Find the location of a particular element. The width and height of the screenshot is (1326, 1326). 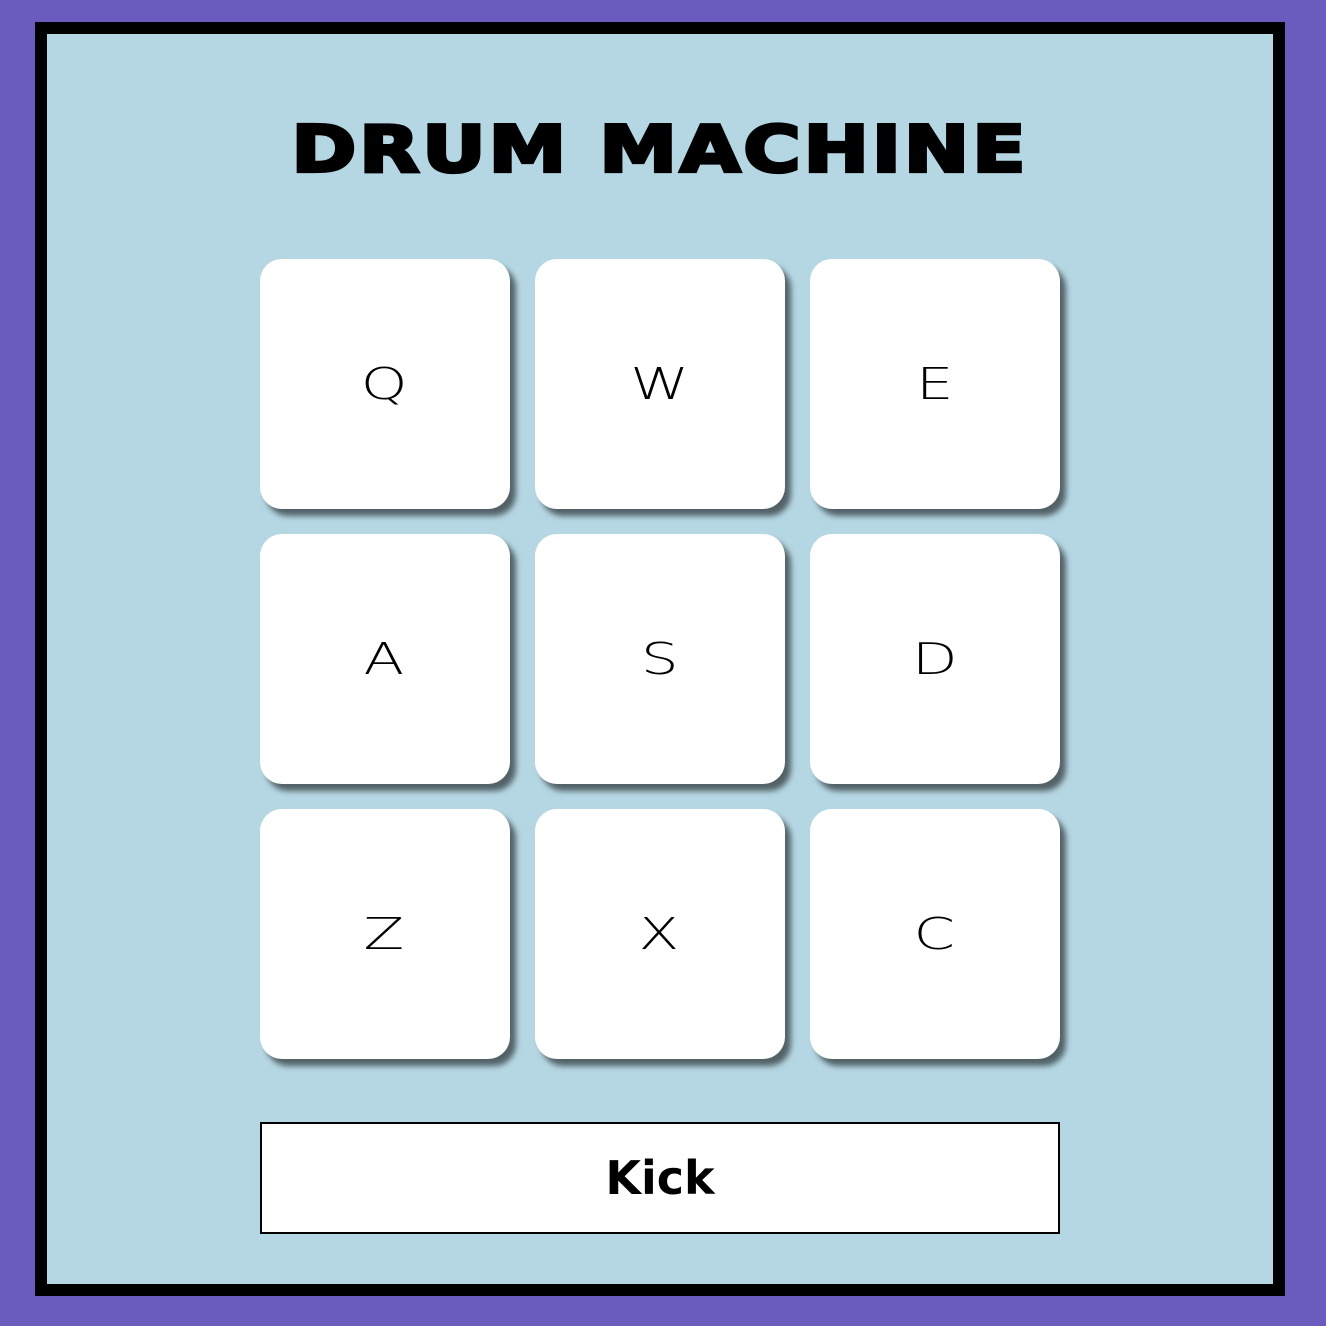

drum-pad-a: A is located at coordinates (385, 659).